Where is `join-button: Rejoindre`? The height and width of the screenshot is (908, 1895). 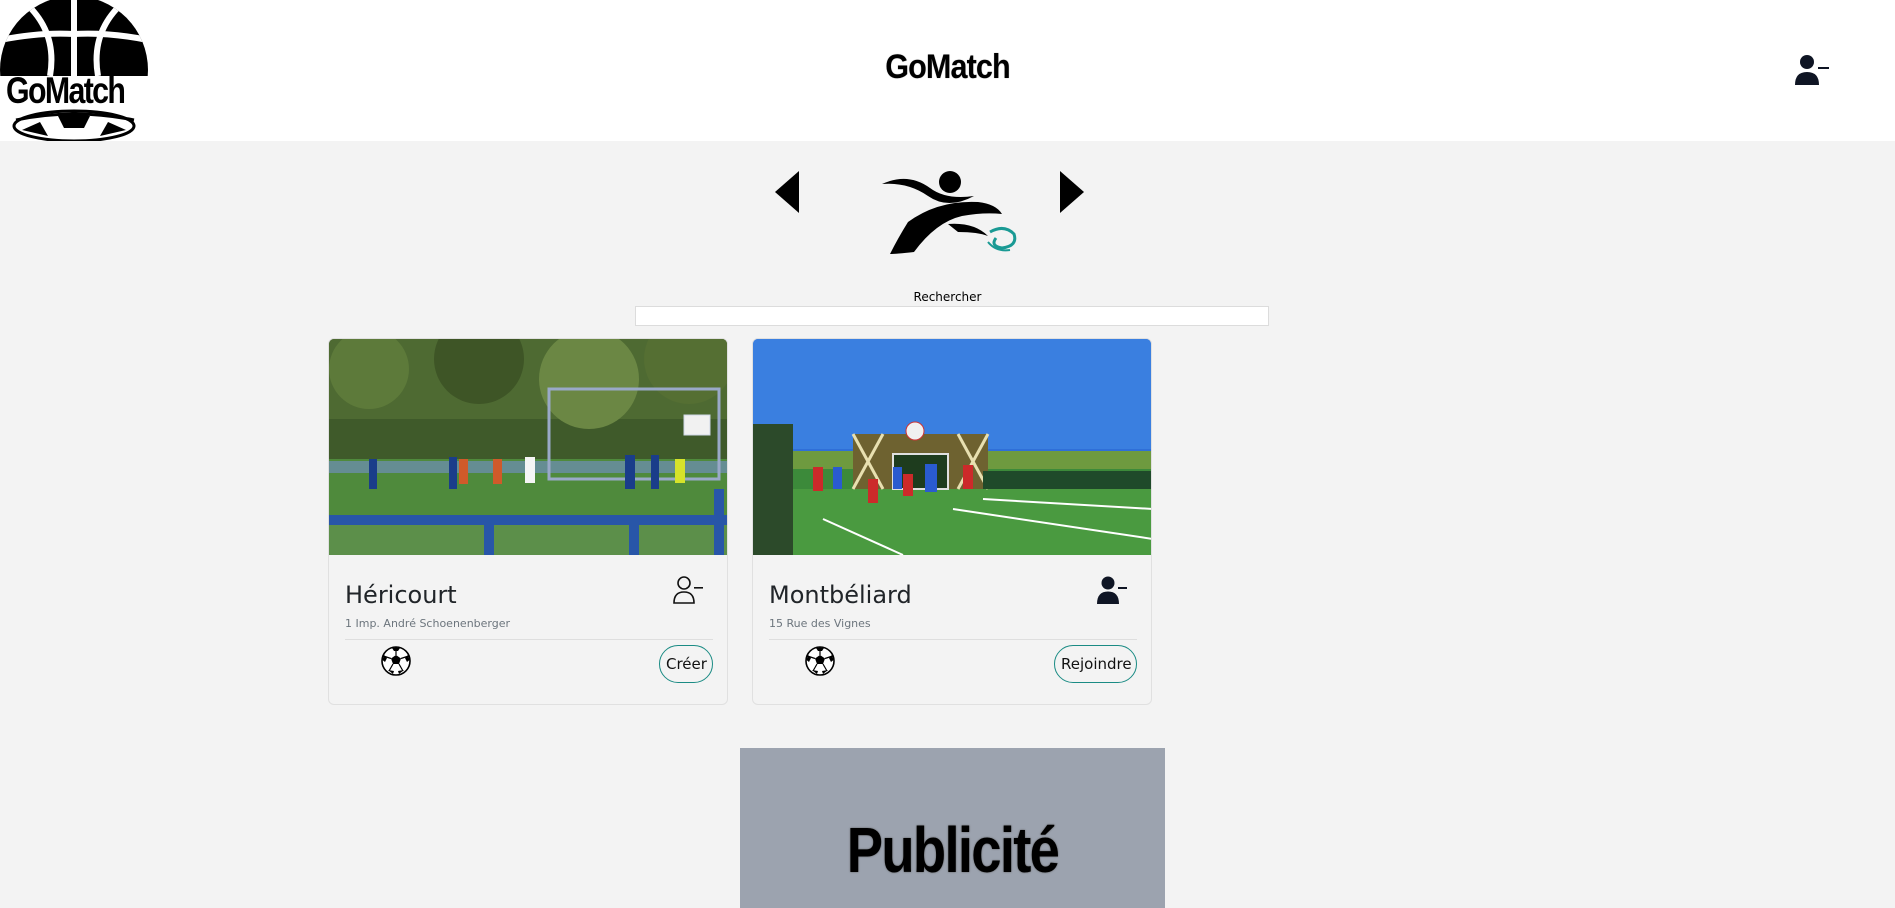
join-button: Rejoindre is located at coordinates (1095, 664).